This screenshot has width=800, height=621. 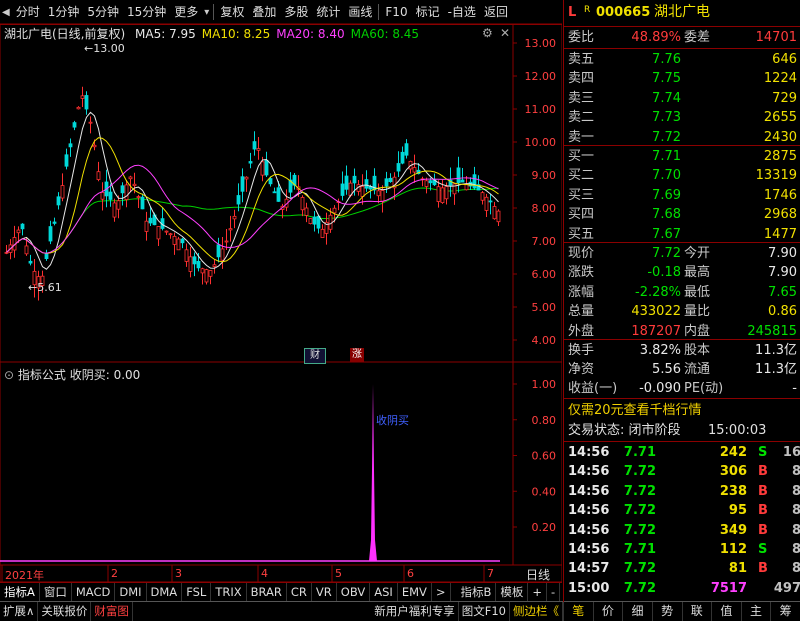 I want to click on side-panel-button-2: 细, so click(x=637, y=611).